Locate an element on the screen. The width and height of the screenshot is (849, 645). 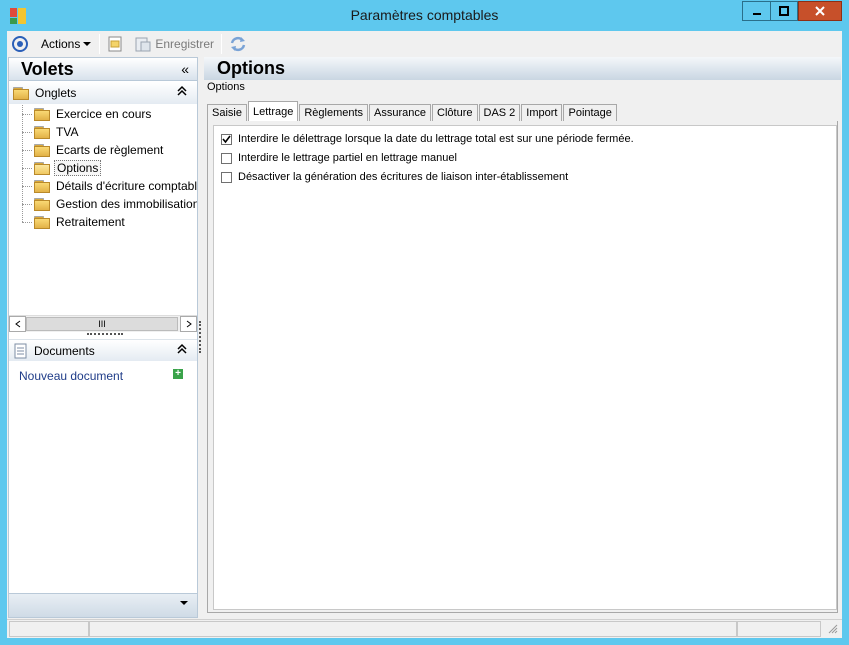
tree-item-ecarts: Ecarts de règlement is located at coordinates (93, 150).